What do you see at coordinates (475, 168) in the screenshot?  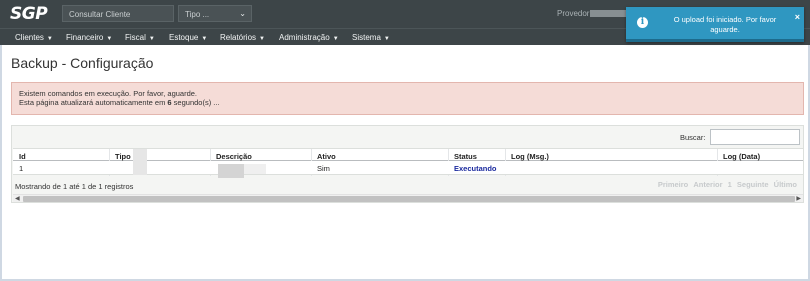 I see `cell-status: Executando` at bounding box center [475, 168].